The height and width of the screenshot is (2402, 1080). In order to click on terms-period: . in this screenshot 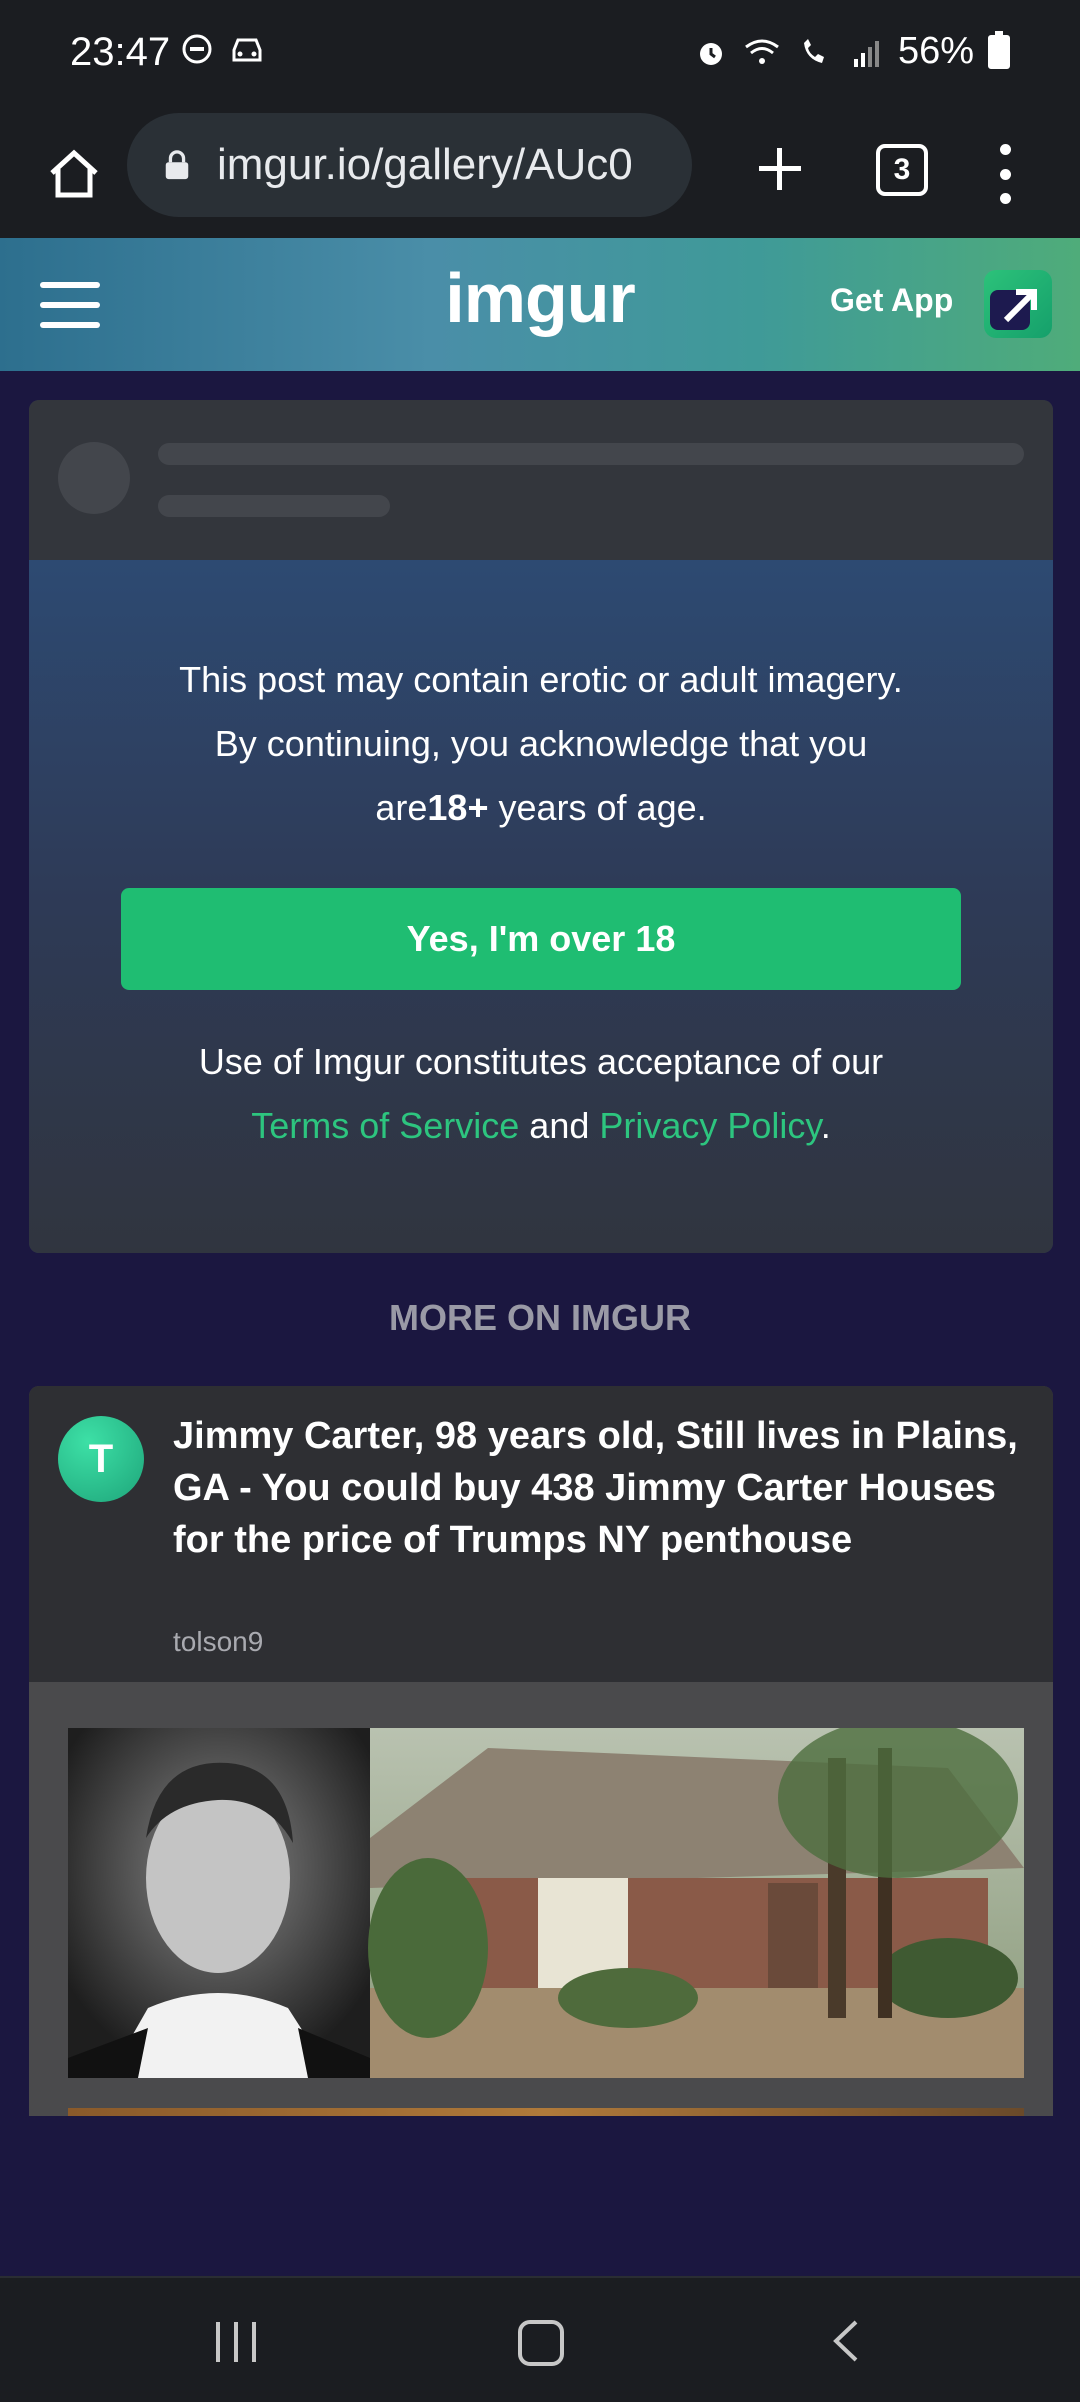, I will do `click(825, 1125)`.